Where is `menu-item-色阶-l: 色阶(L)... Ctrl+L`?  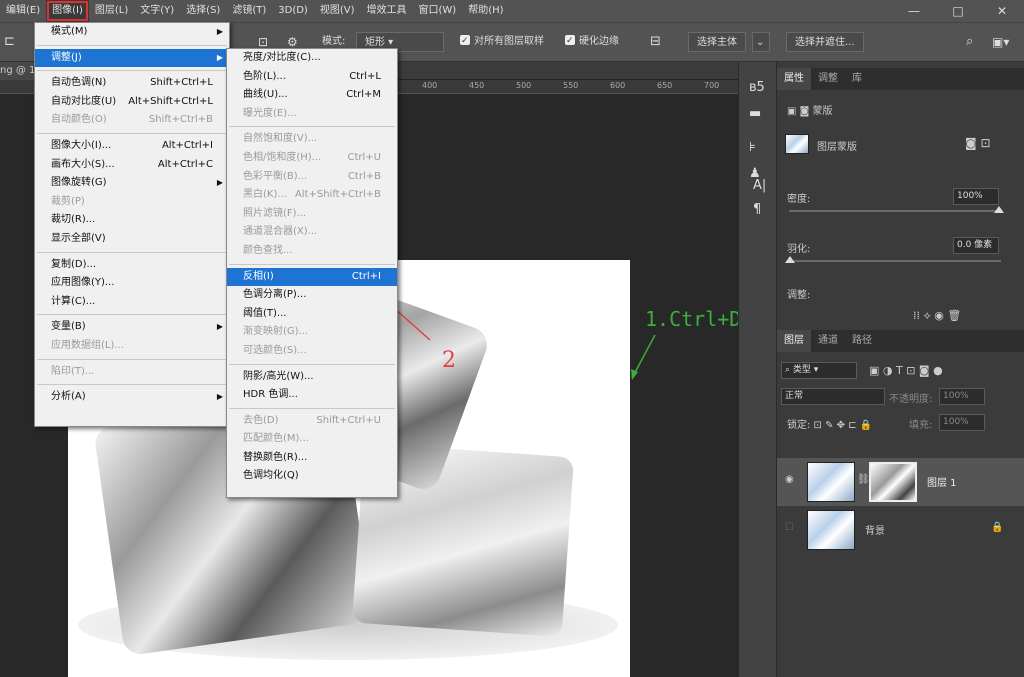 menu-item-色阶-l: 色阶(L)... Ctrl+L is located at coordinates (312, 77).